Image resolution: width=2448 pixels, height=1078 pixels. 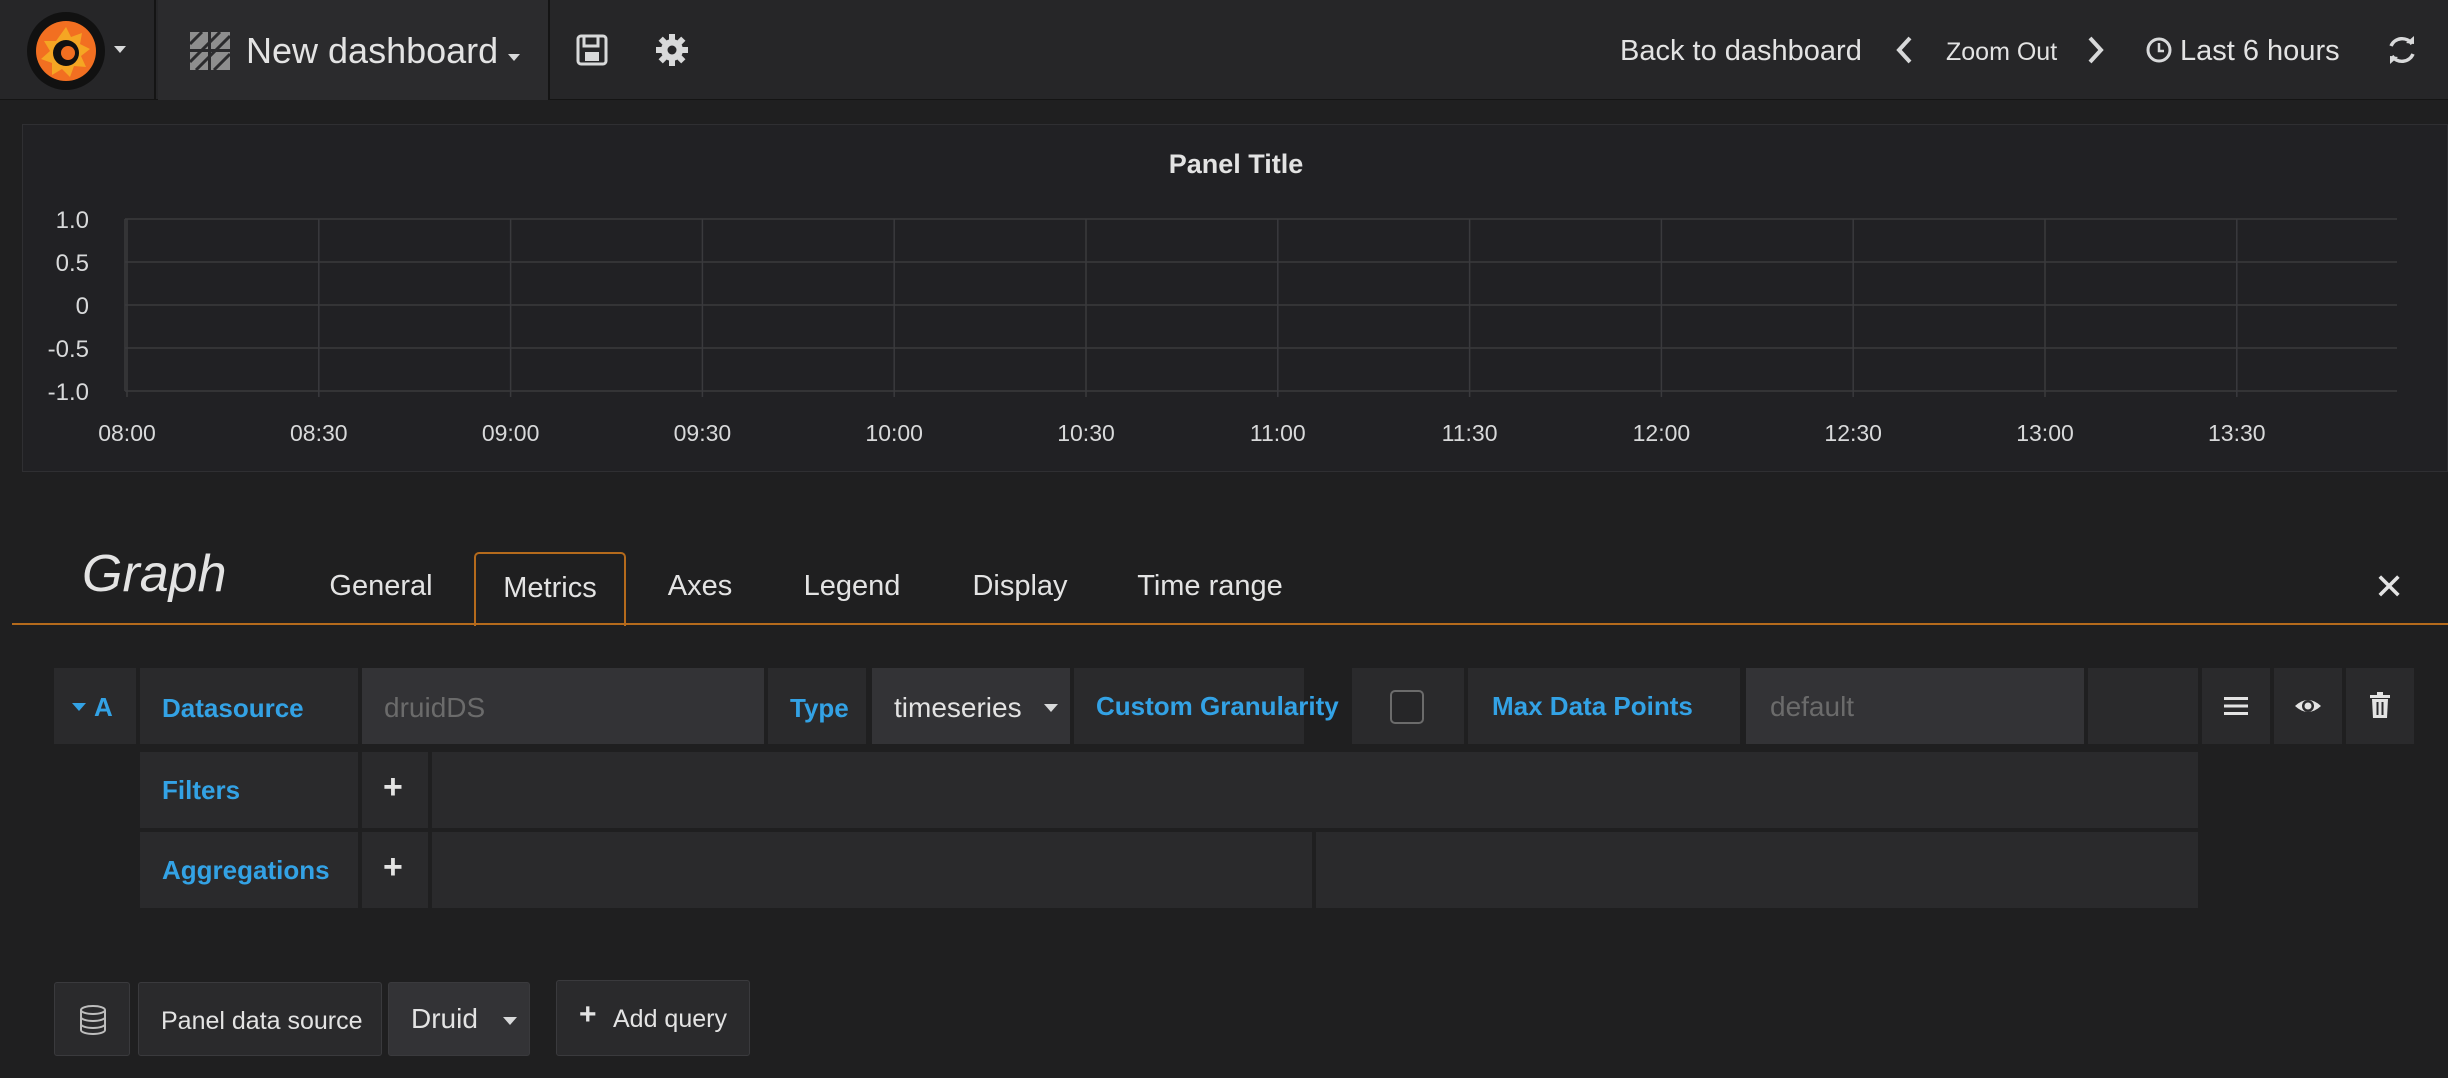 I want to click on x-tick-label: 13:00, so click(x=2045, y=433).